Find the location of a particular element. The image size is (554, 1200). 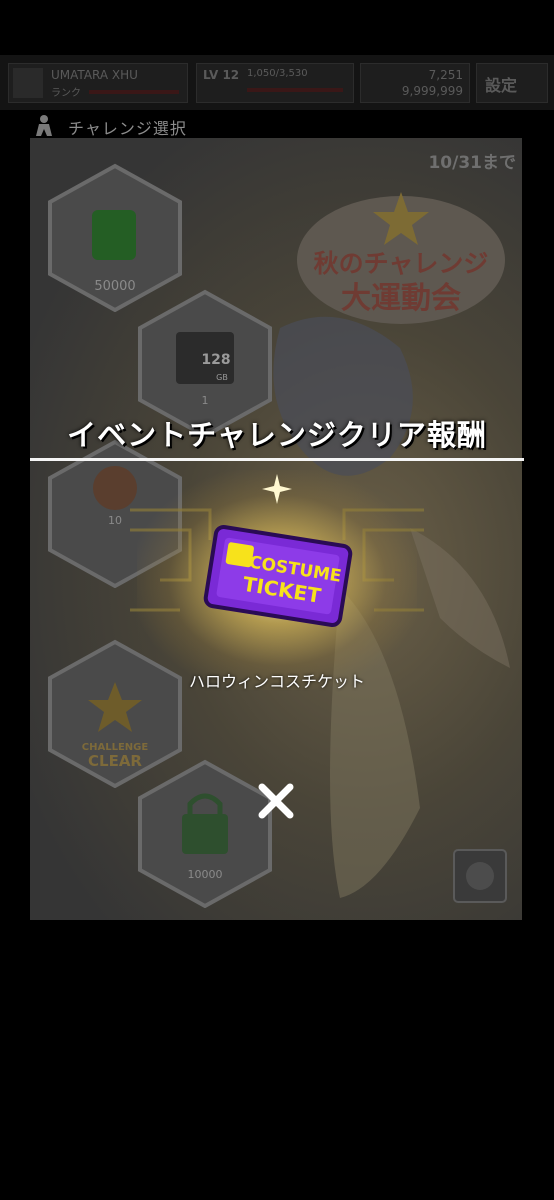

level-value: 1,050/3,530 is located at coordinates (277, 73).